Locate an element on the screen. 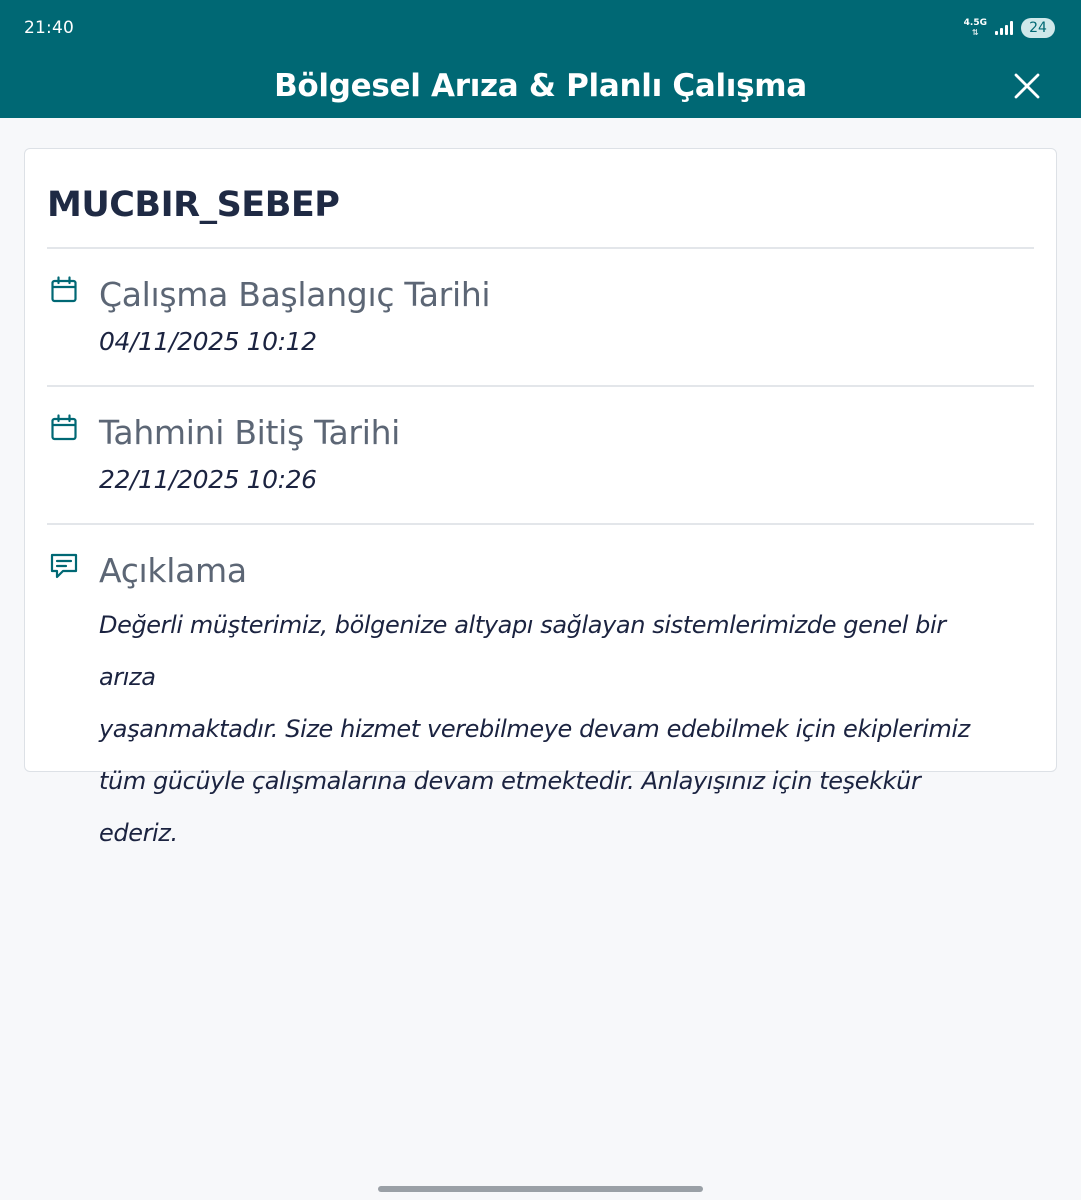  status-indicators: 4.5G ⇅ 24 is located at coordinates (1009, 28).